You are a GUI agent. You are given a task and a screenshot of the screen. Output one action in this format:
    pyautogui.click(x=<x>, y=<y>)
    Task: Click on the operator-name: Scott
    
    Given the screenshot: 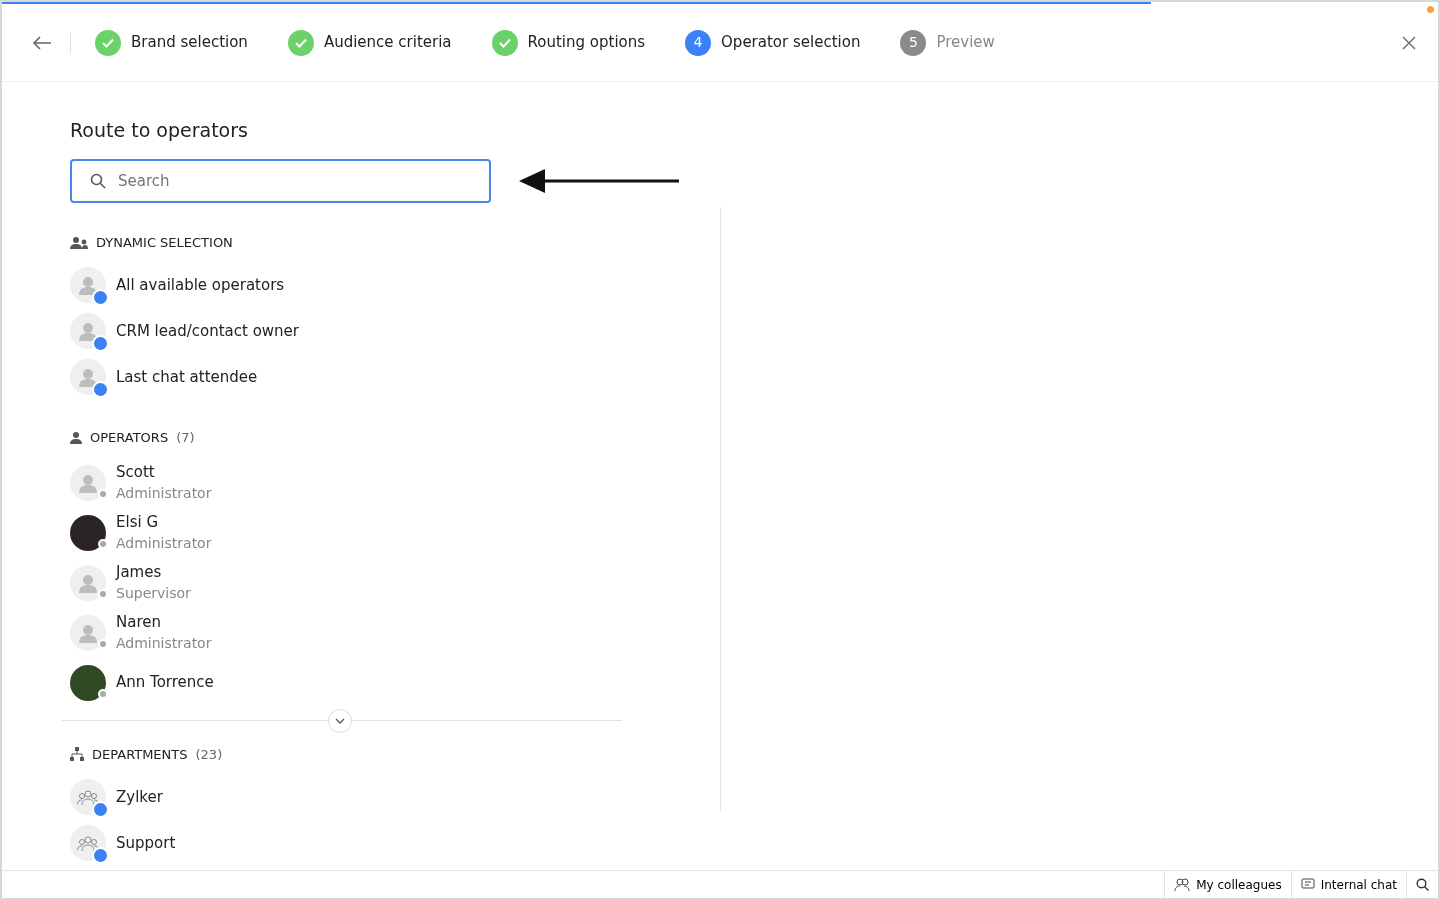 What is the action you would take?
    pyautogui.click(x=164, y=472)
    